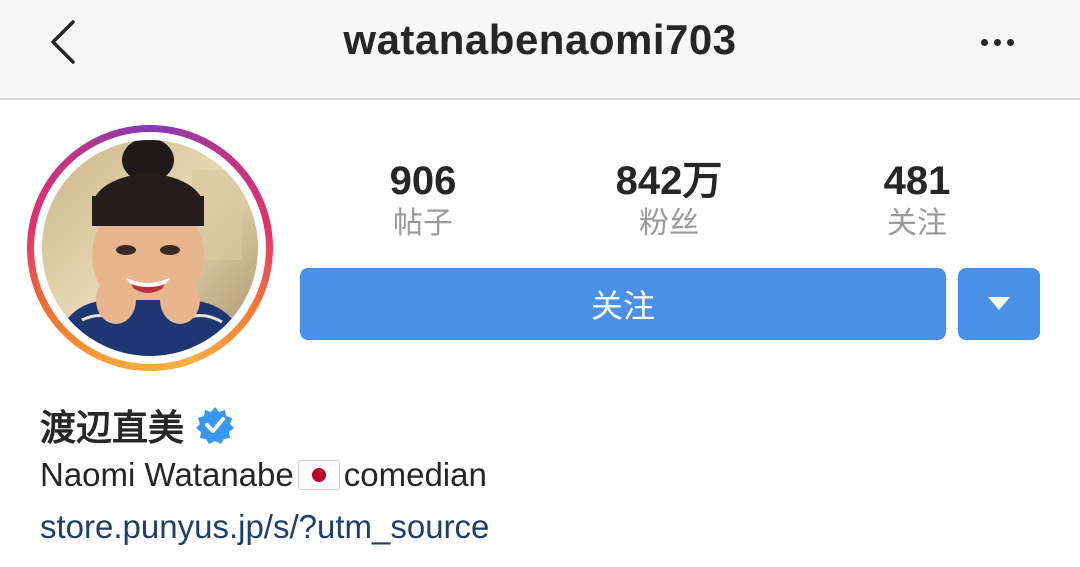  What do you see at coordinates (669, 223) in the screenshot?
I see `followers-label: 粉丝` at bounding box center [669, 223].